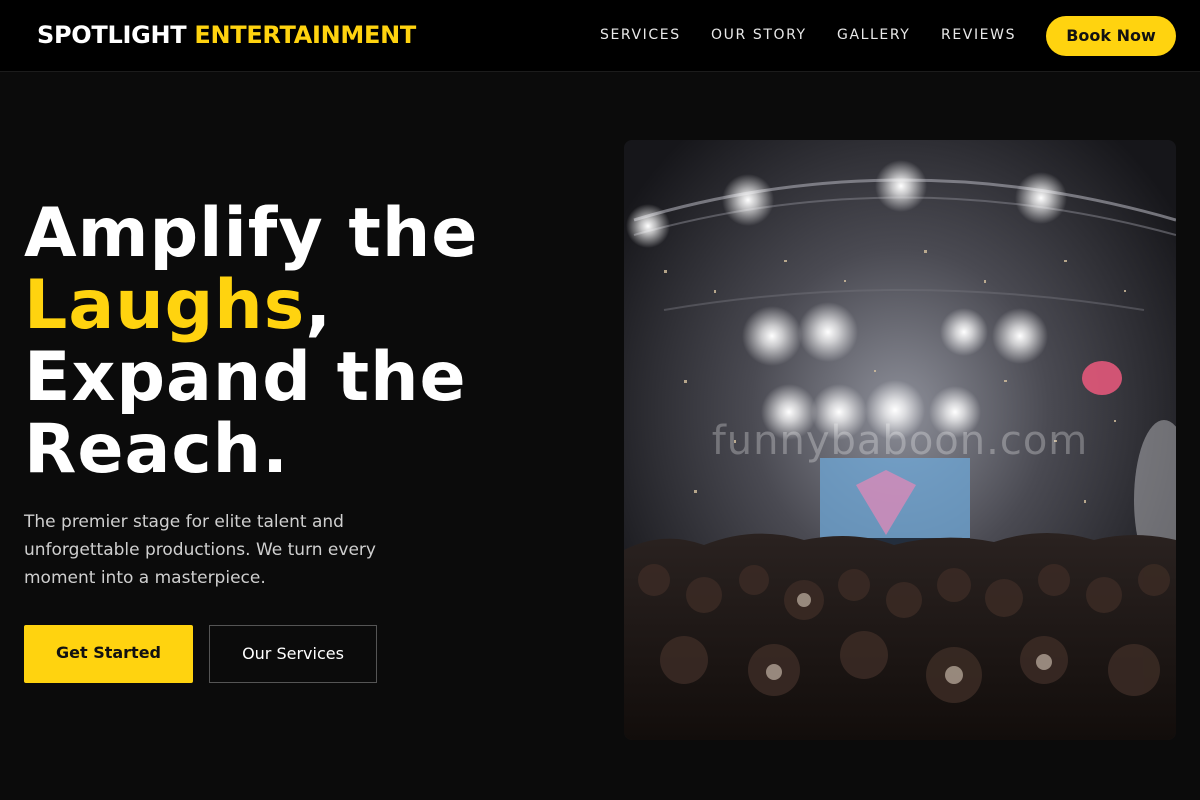  I want to click on nav-link-gallery: GALLERY, so click(873, 35).